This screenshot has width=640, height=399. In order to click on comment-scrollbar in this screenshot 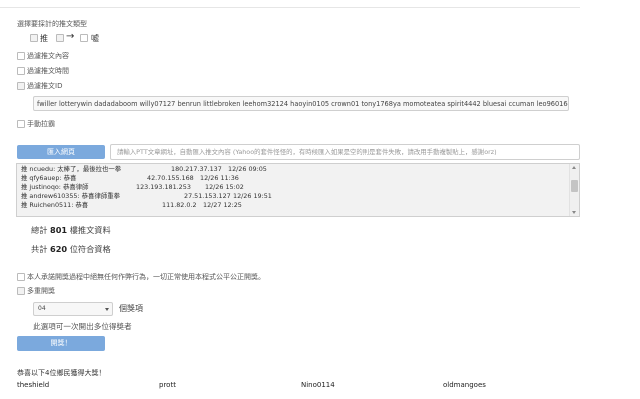, I will do `click(574, 190)`.